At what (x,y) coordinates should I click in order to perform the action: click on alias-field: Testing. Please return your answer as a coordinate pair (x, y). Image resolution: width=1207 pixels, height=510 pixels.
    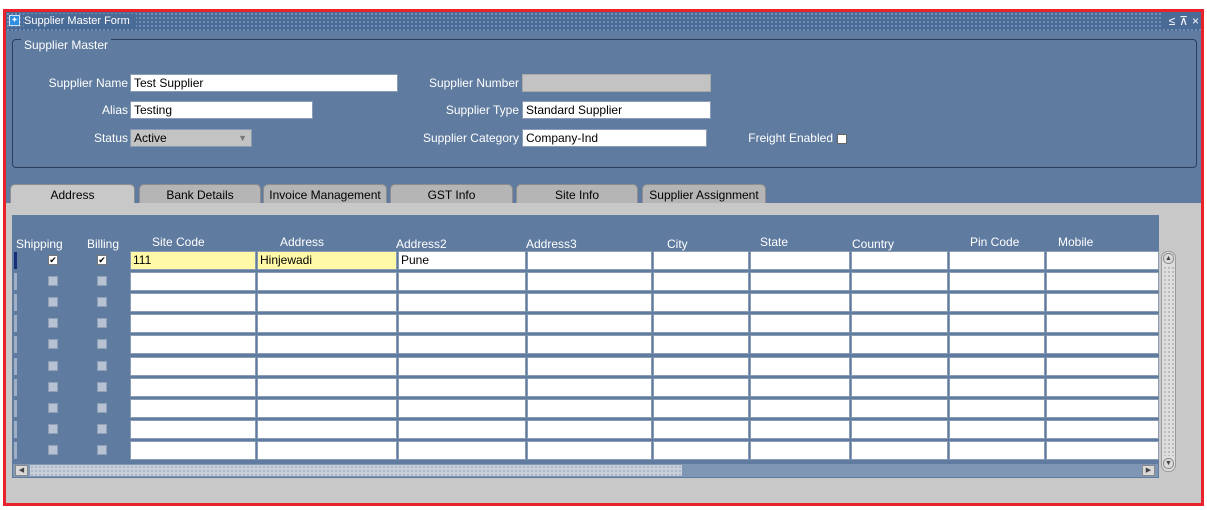
    Looking at the image, I should click on (221, 110).